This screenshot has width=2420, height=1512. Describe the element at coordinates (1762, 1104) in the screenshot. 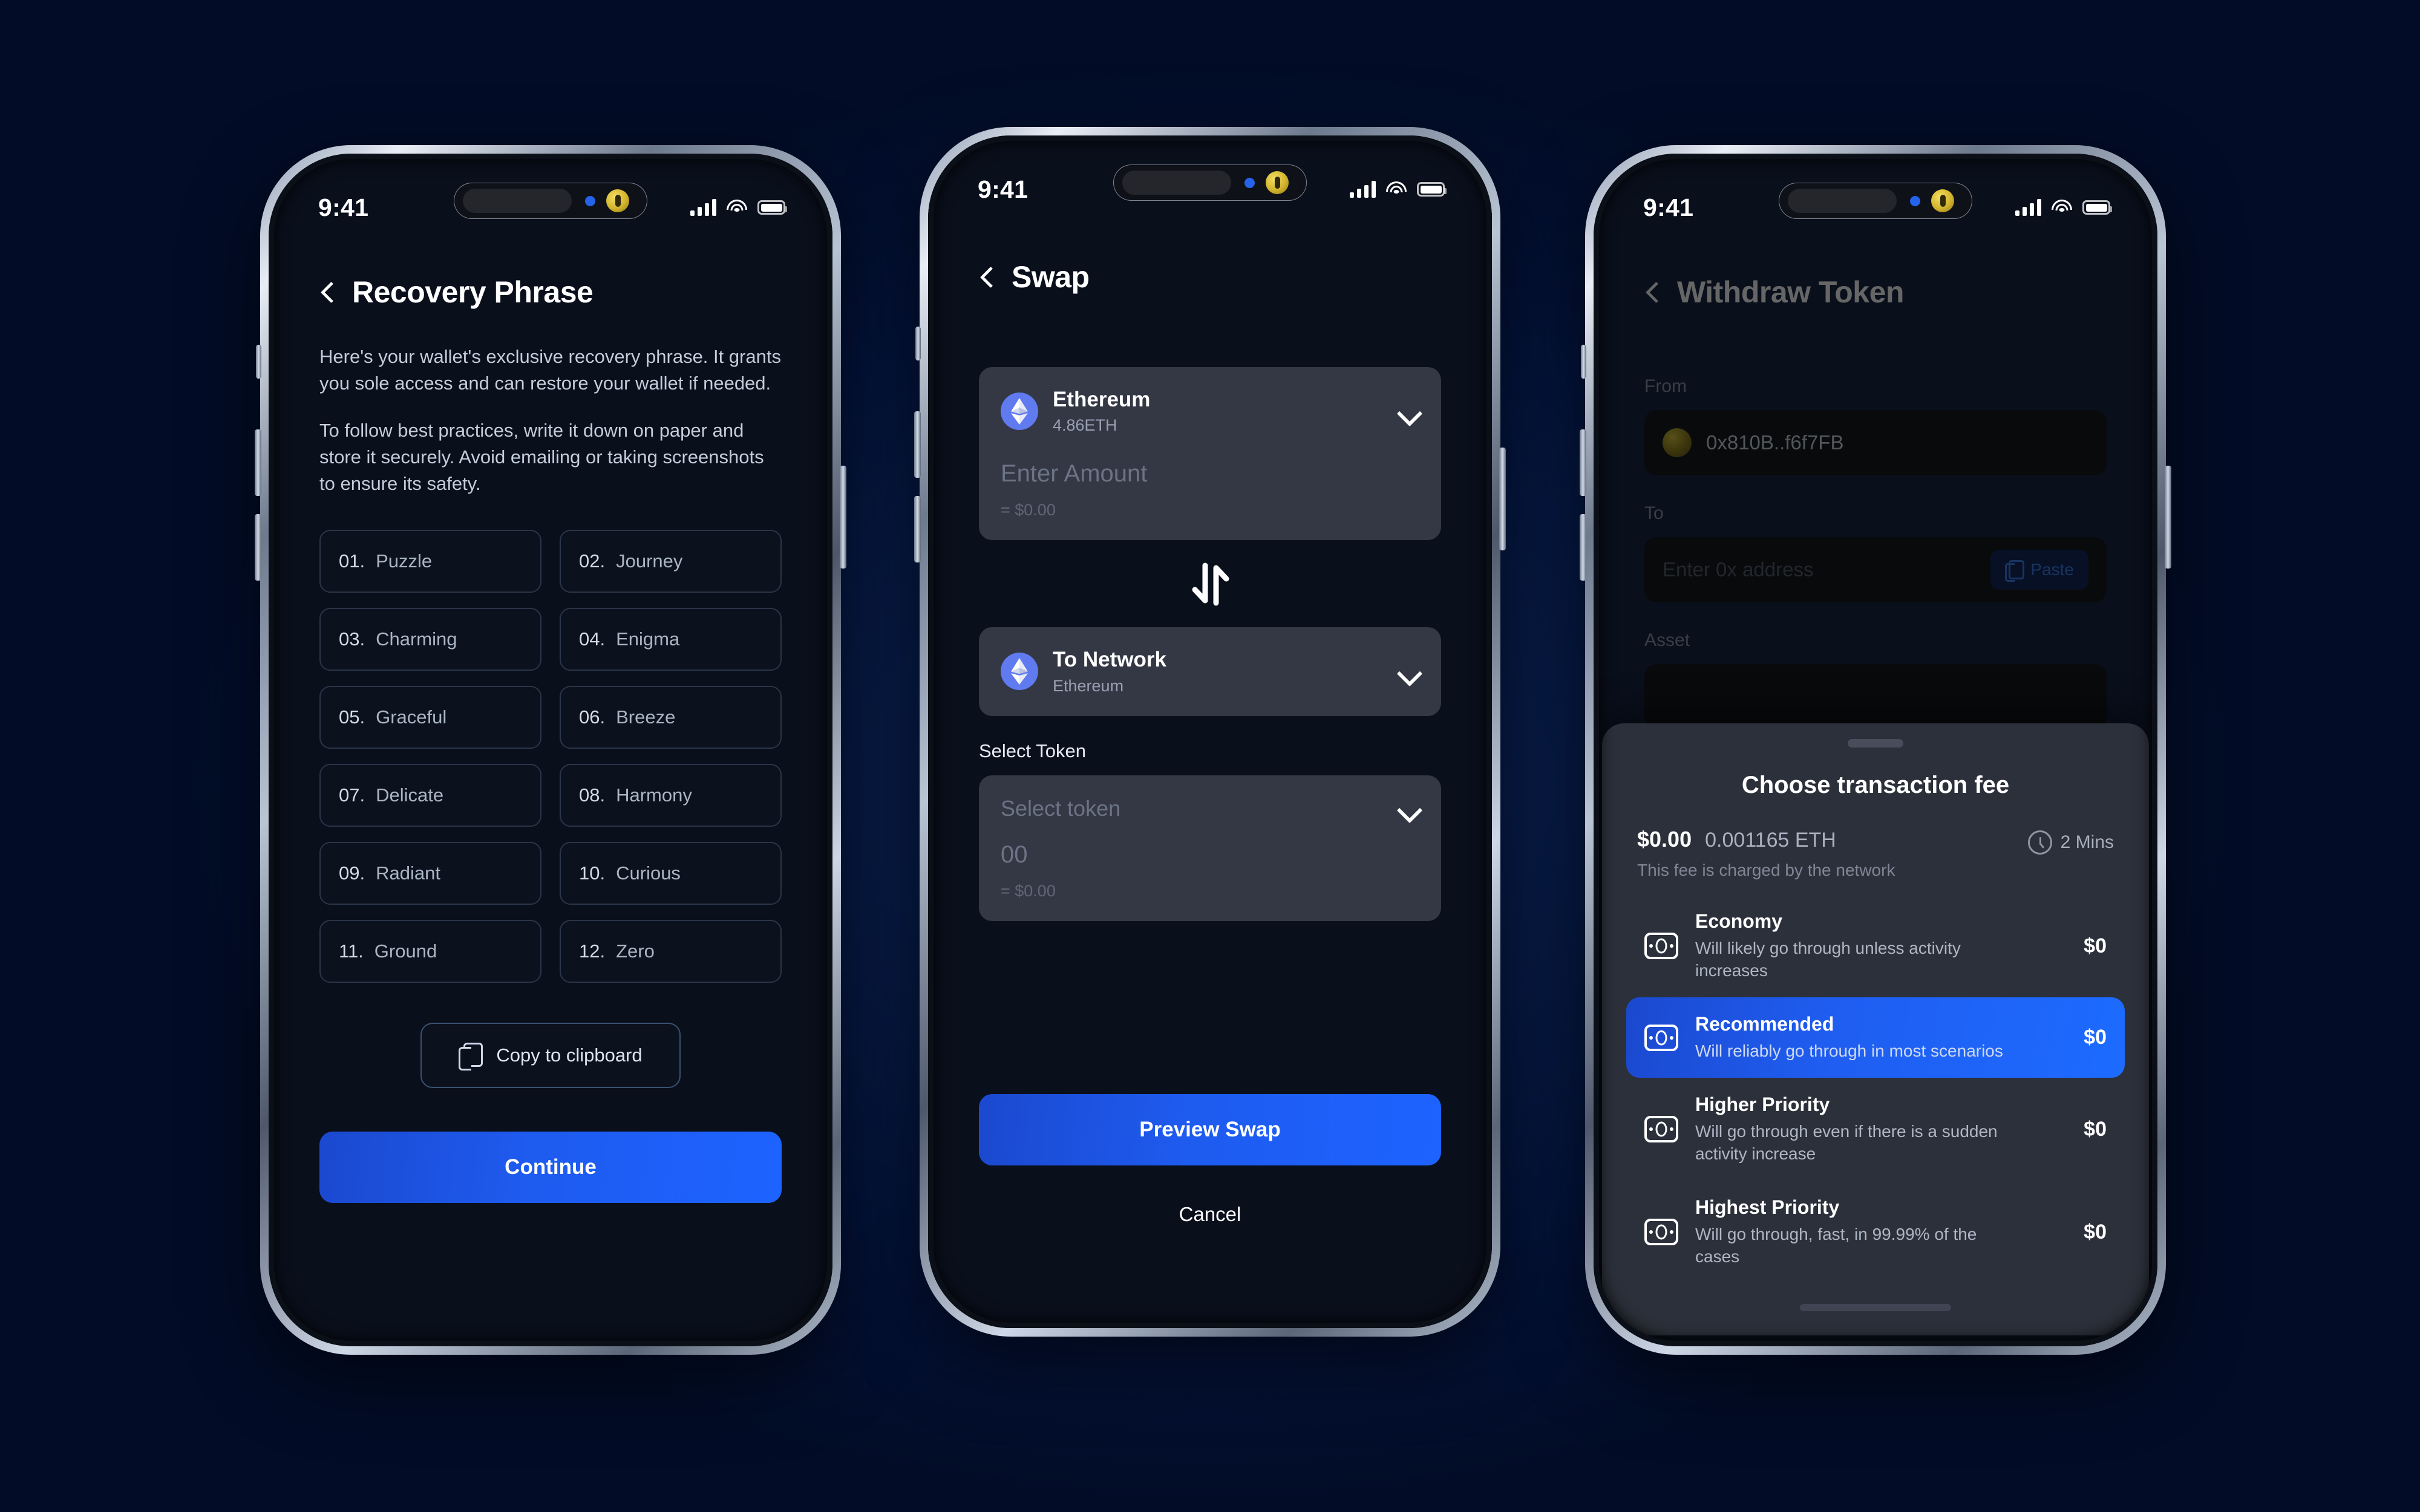

I see `fee-option-name: Higher Priority` at that location.